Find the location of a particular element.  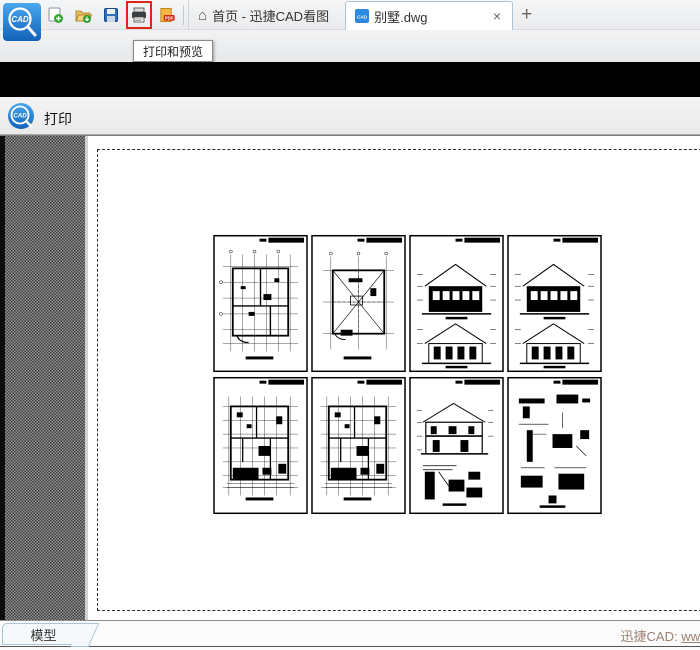

model-tab: 模型 is located at coordinates (43, 634).